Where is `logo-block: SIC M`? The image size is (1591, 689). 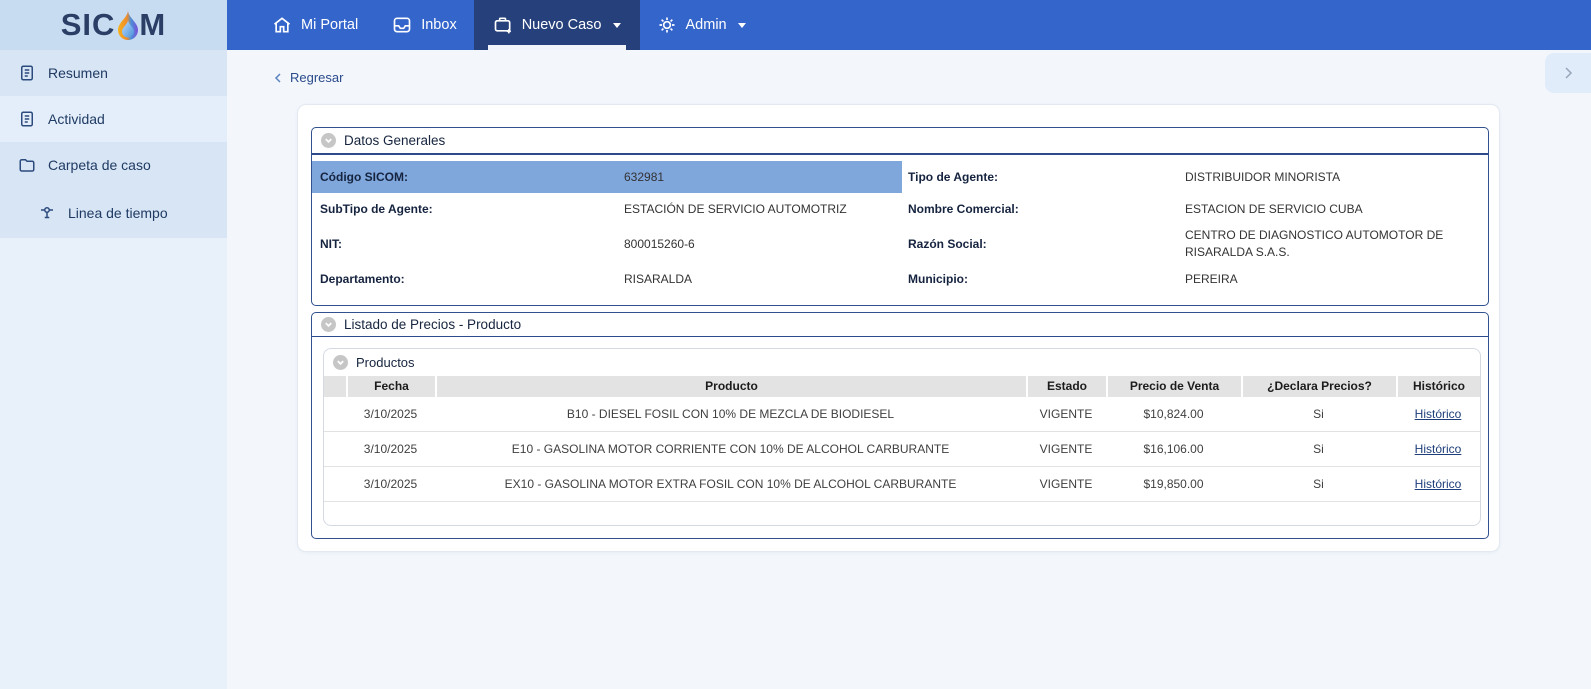
logo-block: SIC M is located at coordinates (113, 25).